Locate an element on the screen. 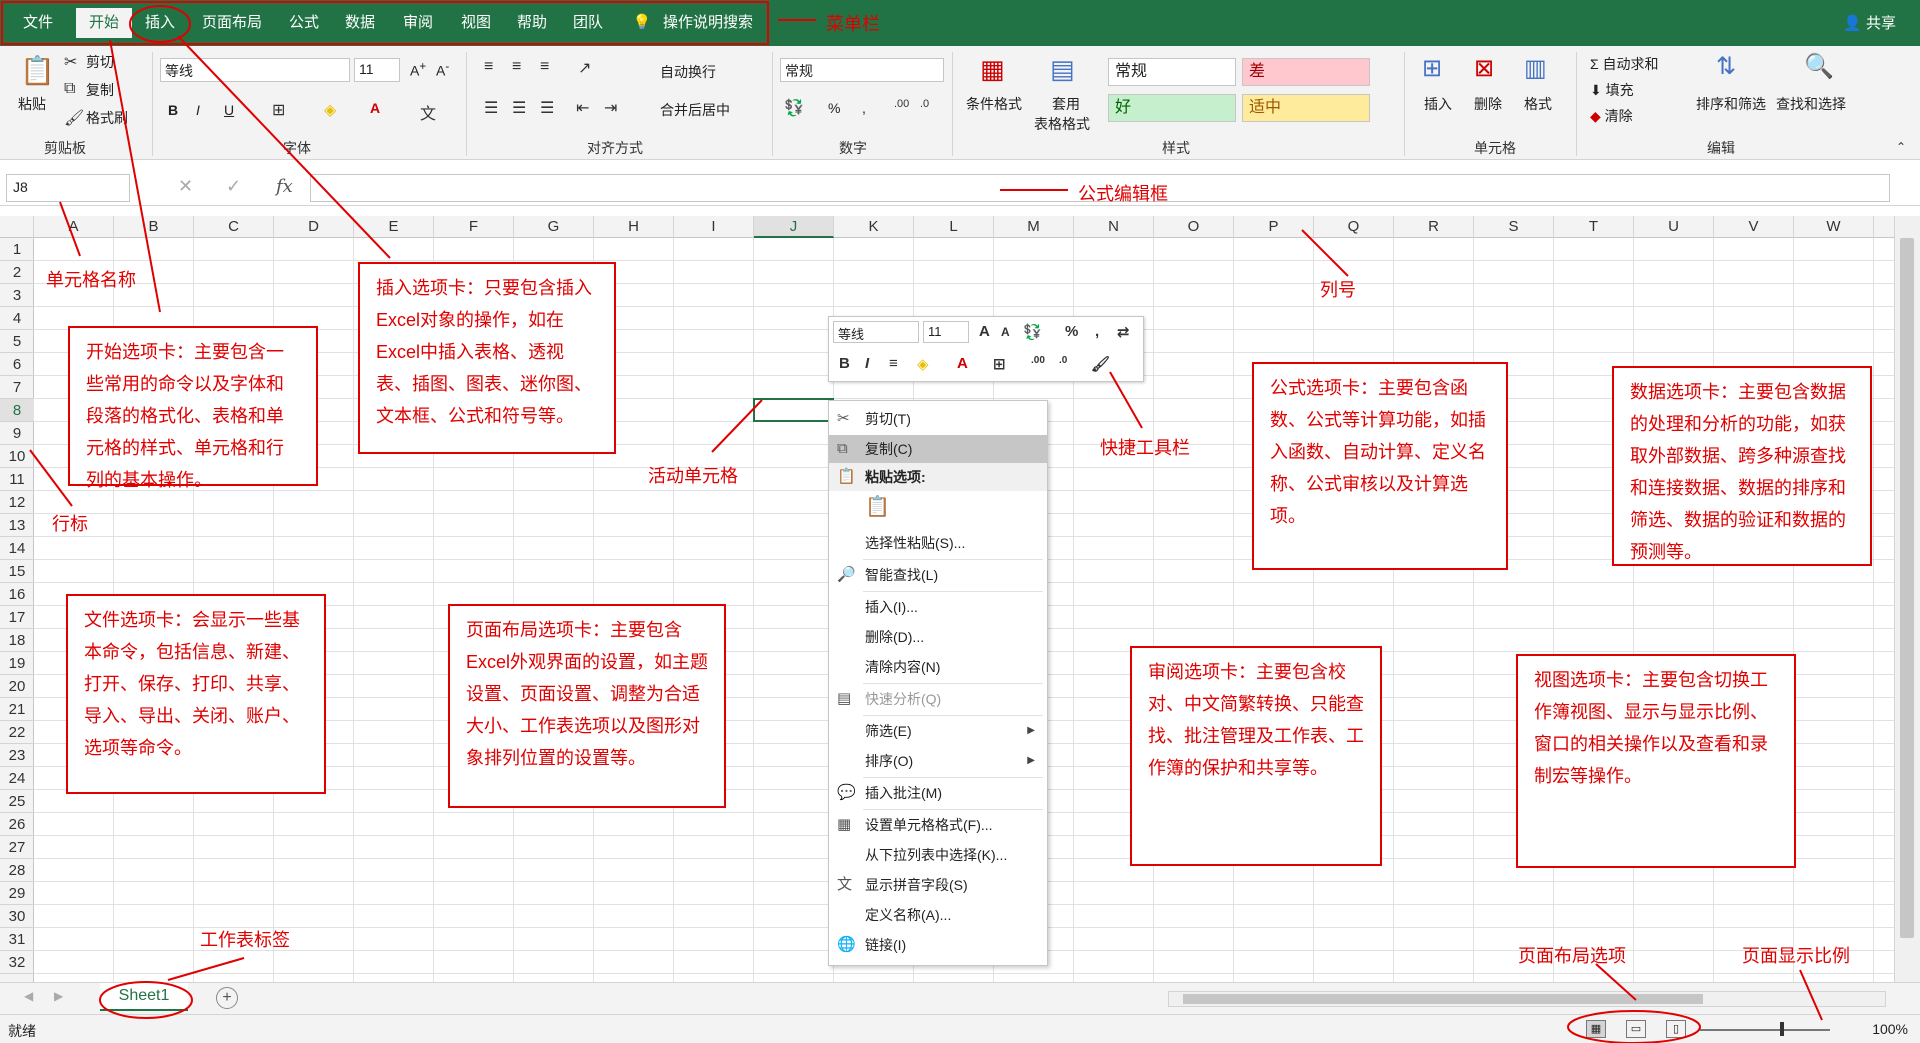 This screenshot has width=1920, height=1043. mini-decrease-font-icon: A is located at coordinates (1005, 332).